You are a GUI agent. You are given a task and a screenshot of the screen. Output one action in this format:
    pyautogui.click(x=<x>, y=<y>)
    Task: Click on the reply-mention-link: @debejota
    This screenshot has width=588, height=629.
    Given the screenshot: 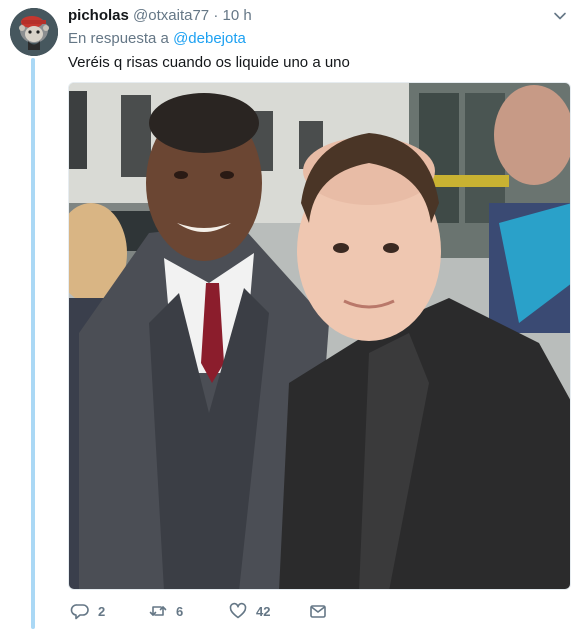 What is the action you would take?
    pyautogui.click(x=209, y=38)
    